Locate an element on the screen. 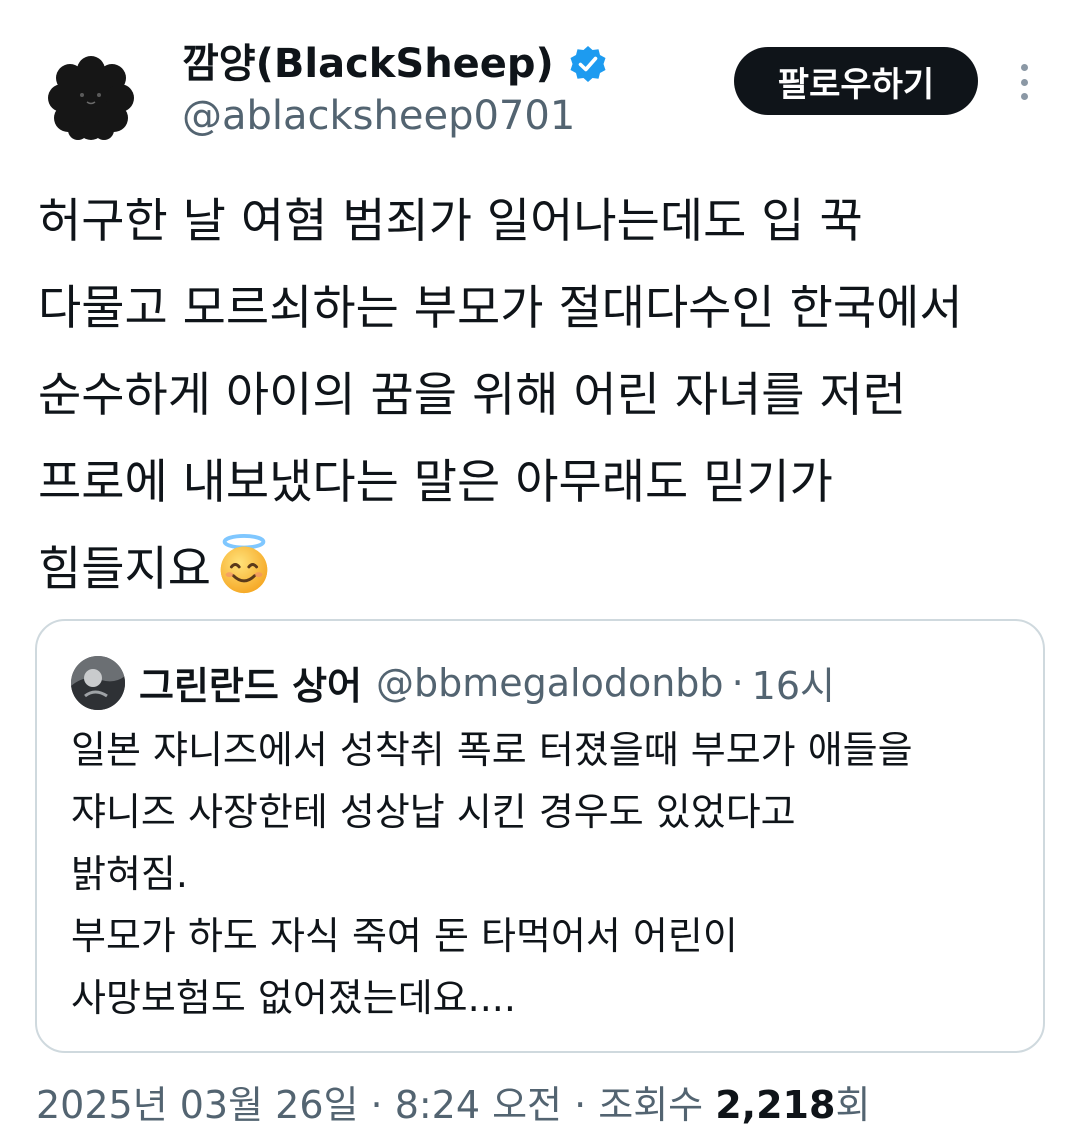 The width and height of the screenshot is (1079, 1139). tweet-timestamp: 2025년 03월 26일 · 8:24 오전 · 조회수 is located at coordinates (375, 1105).